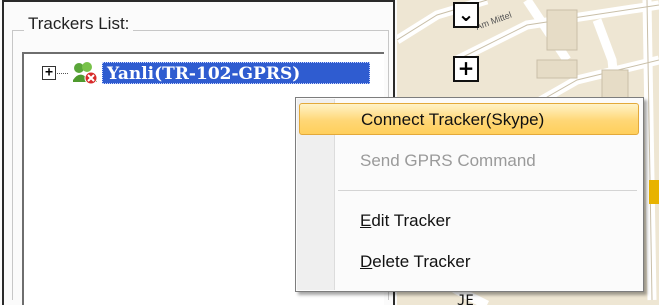  Describe the element at coordinates (85, 73) in the screenshot. I see `tracker-offline-icon` at that location.